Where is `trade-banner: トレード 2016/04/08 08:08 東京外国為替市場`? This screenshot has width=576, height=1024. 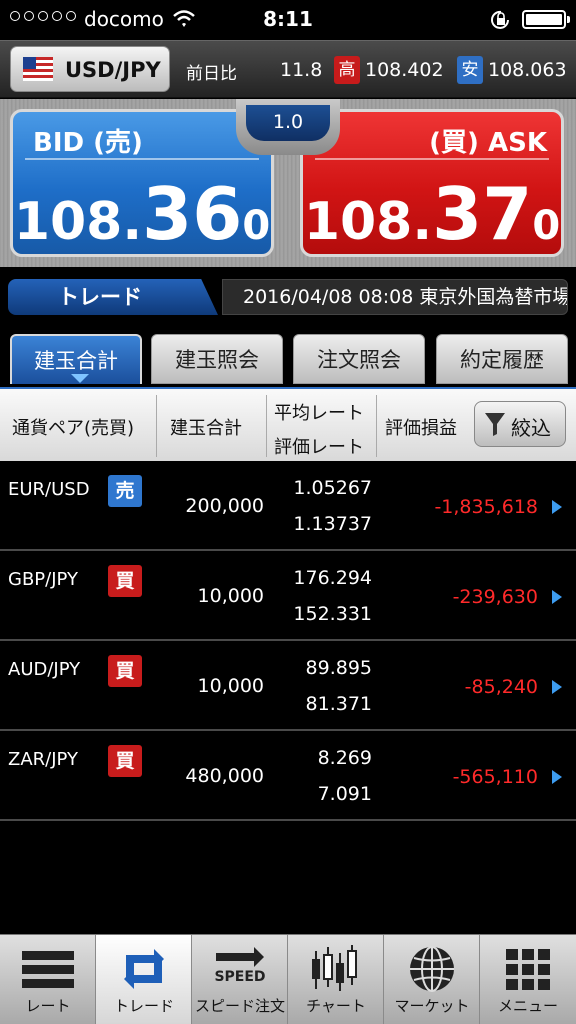 trade-banner: トレード 2016/04/08 08:08 東京外国為替市場 is located at coordinates (288, 297).